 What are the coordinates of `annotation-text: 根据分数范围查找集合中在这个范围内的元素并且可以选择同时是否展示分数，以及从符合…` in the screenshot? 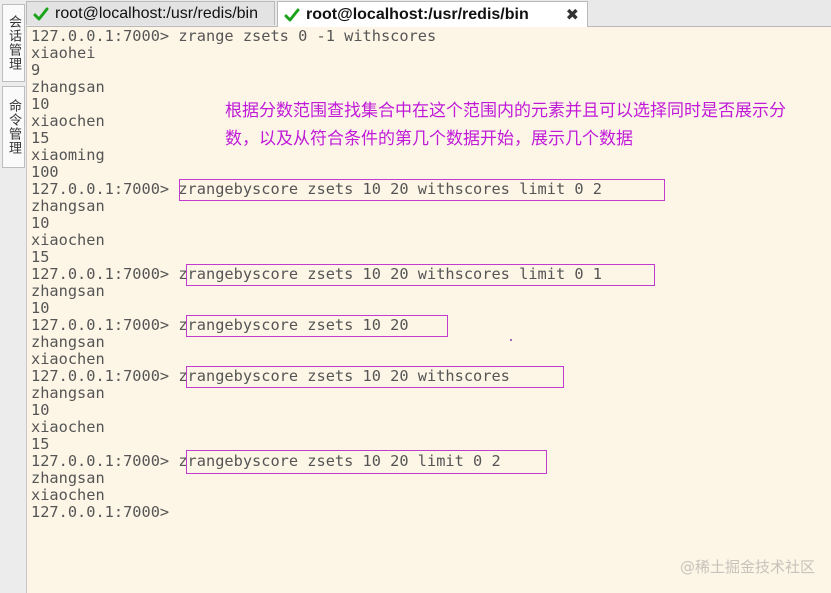 It's located at (505, 125).